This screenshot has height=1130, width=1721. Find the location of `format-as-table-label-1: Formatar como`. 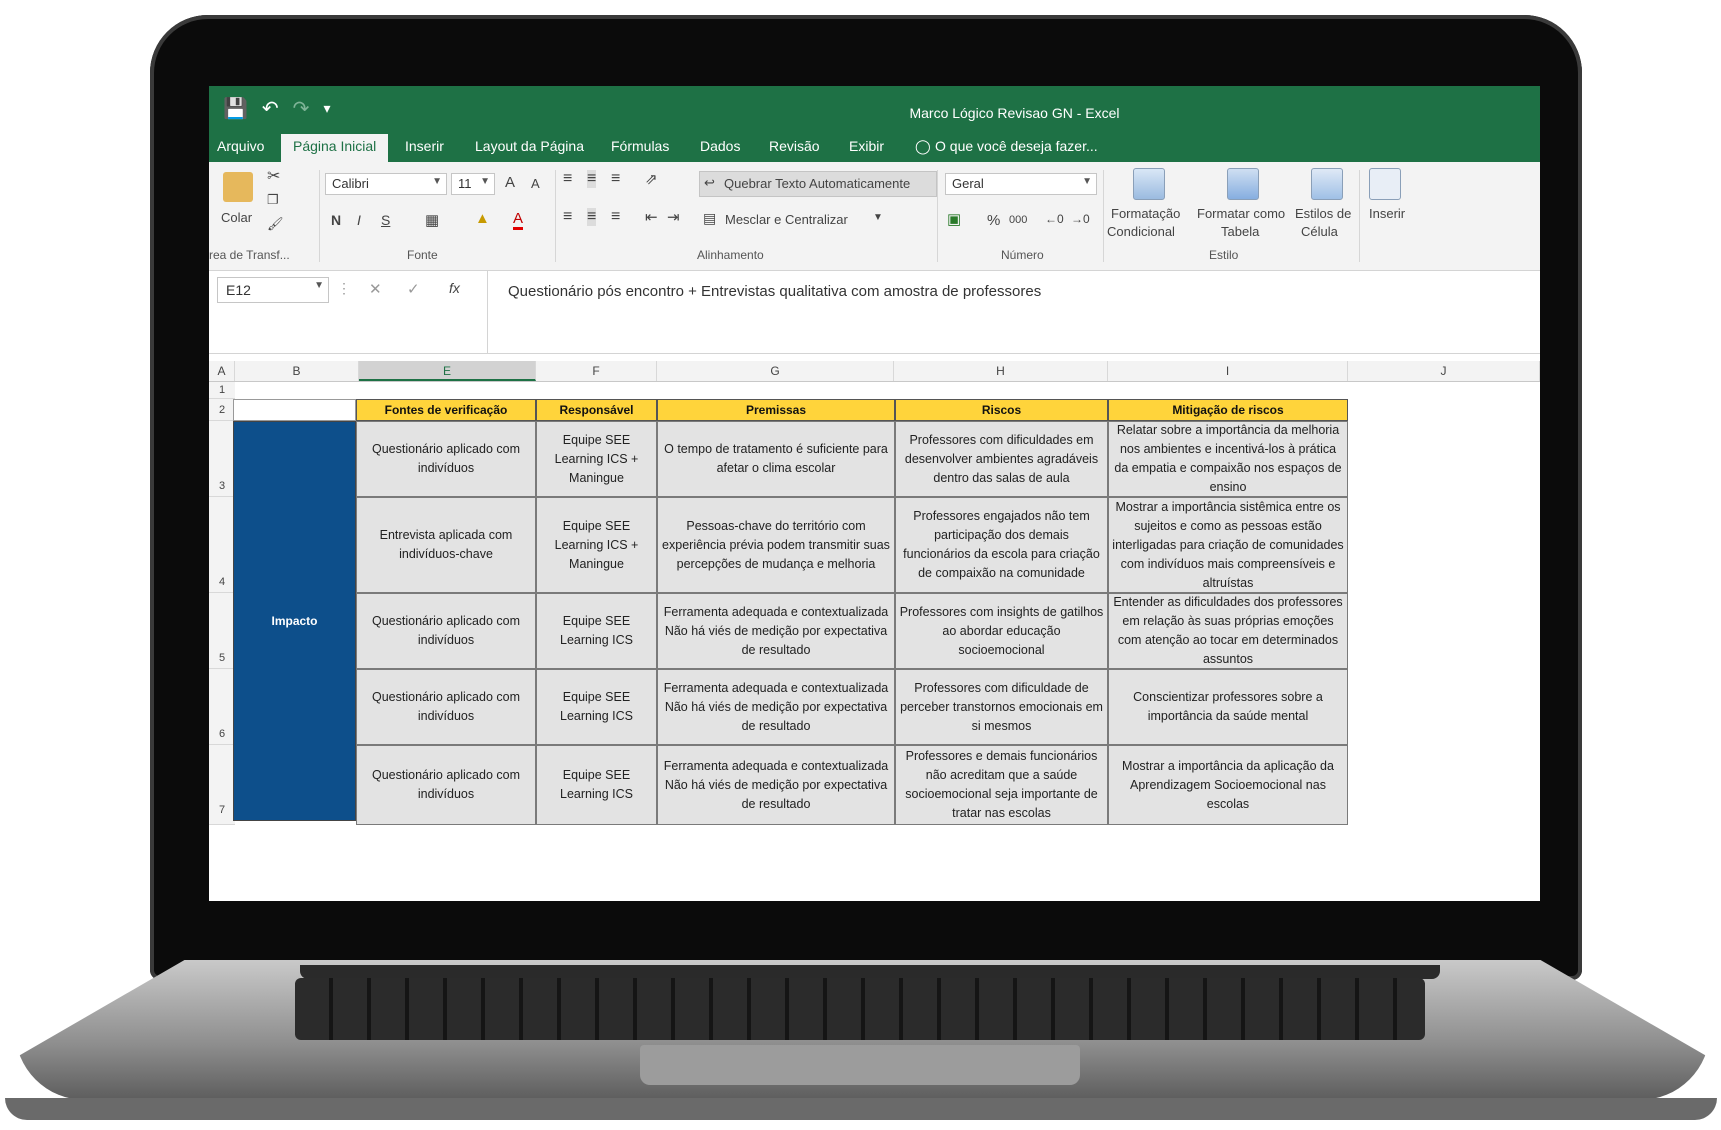

format-as-table-label-1: Formatar como is located at coordinates (1241, 213).